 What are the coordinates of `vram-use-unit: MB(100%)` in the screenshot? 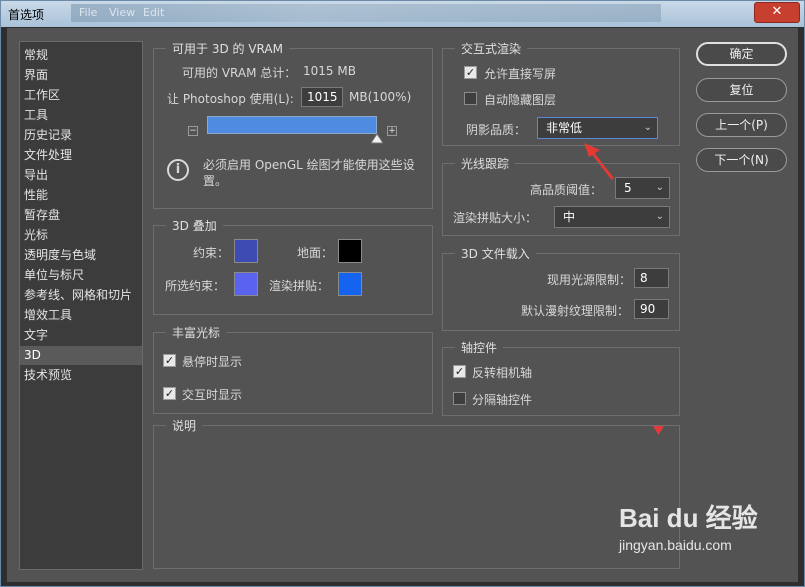 It's located at (380, 97).